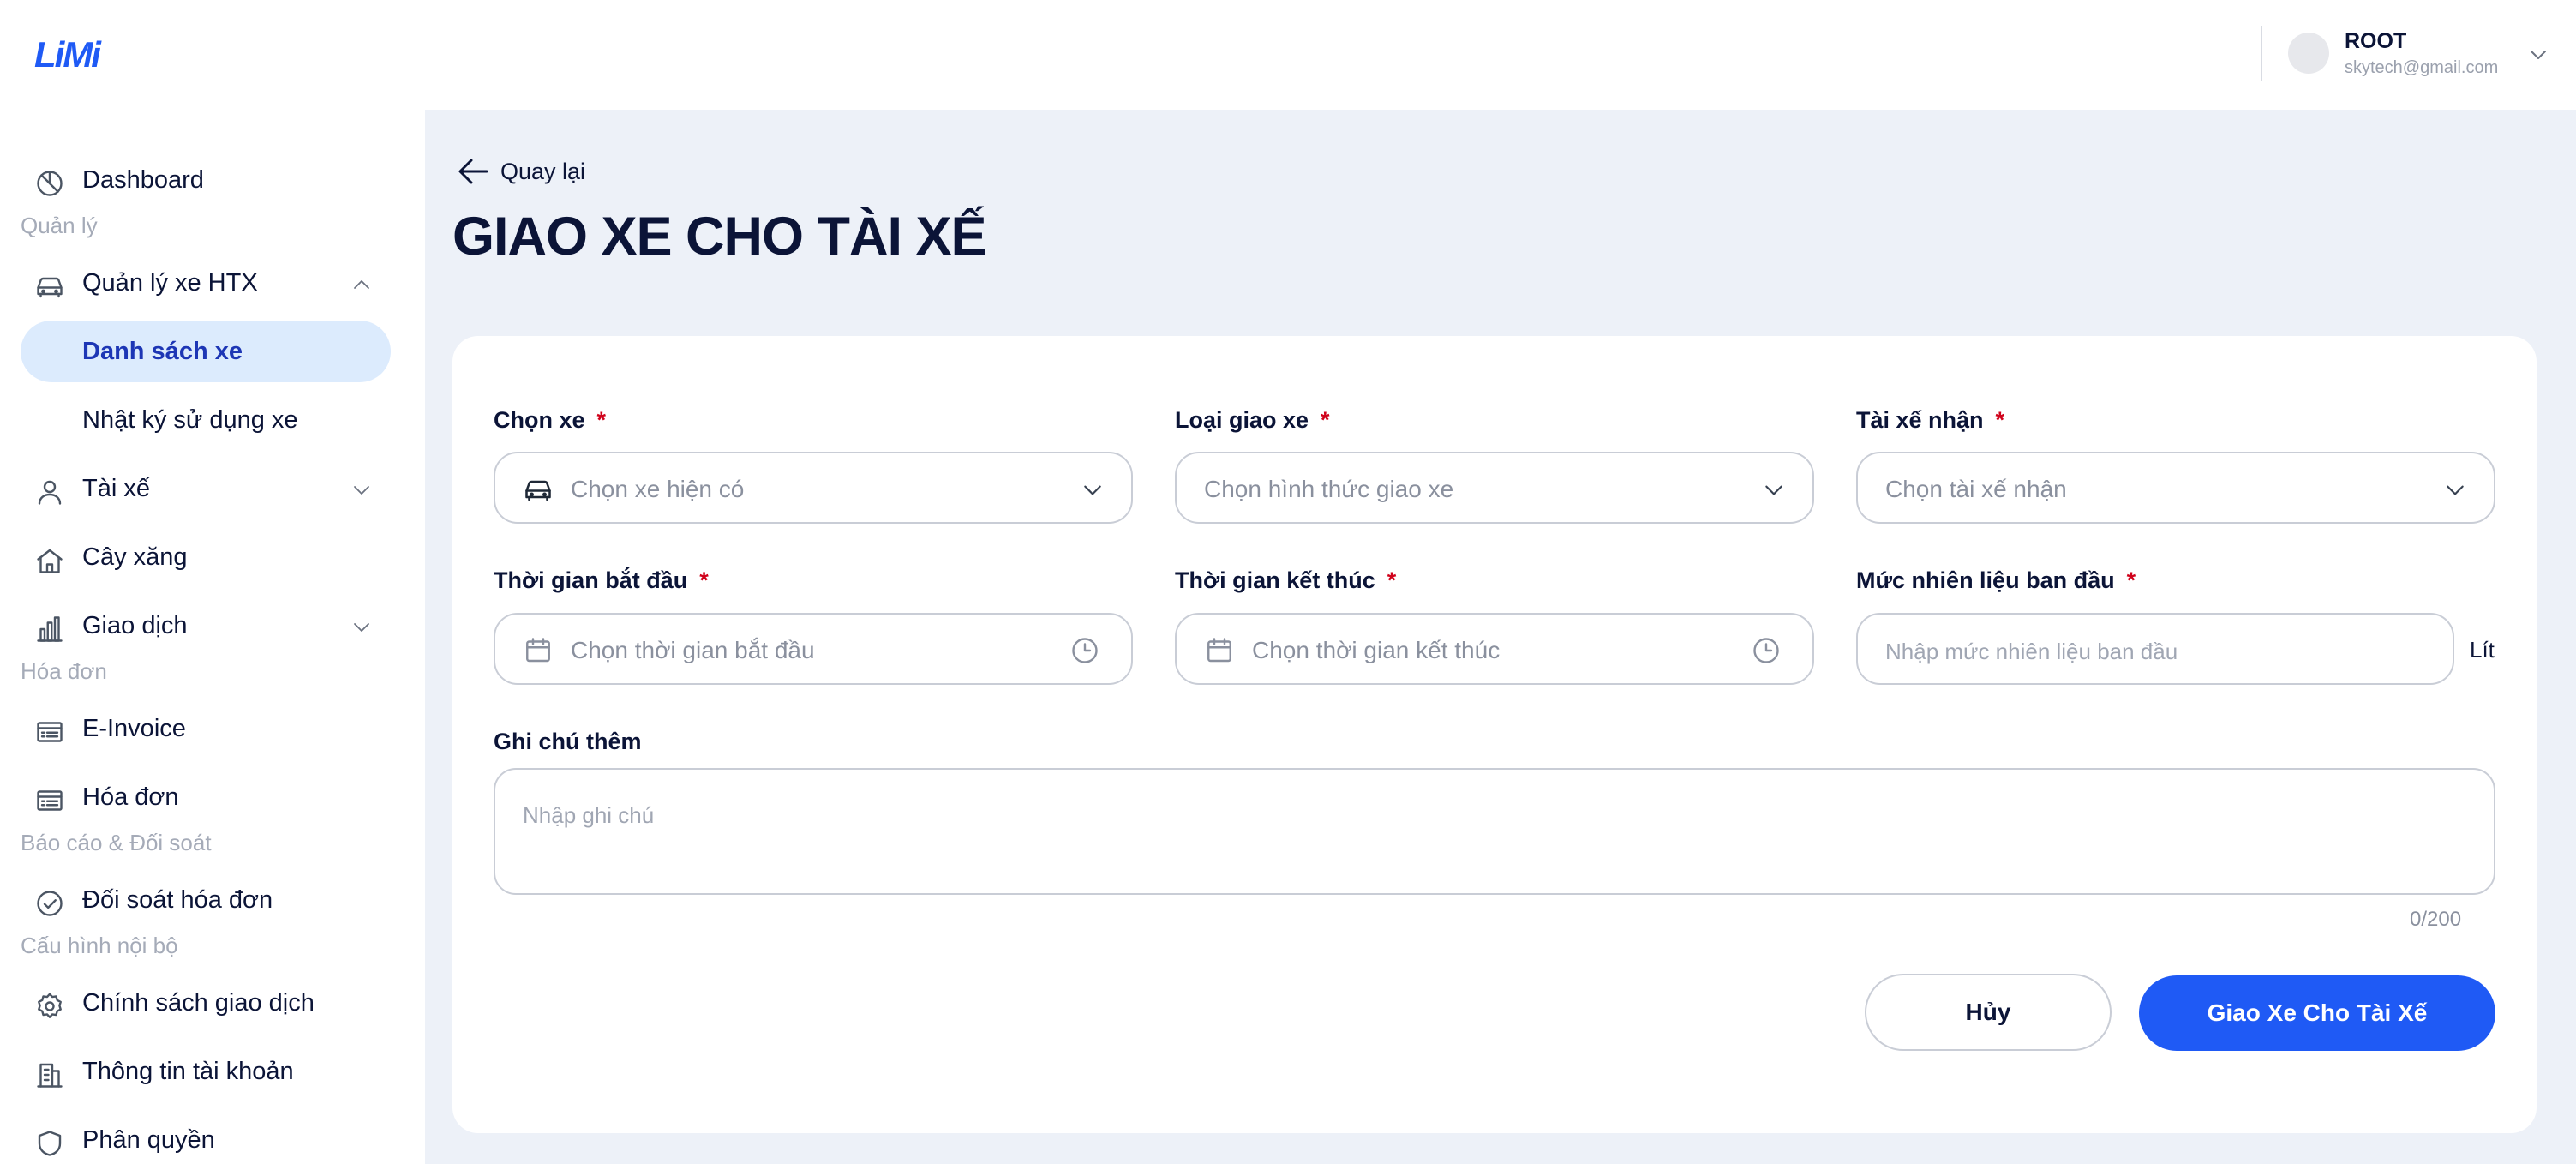 The width and height of the screenshot is (2576, 1164). Describe the element at coordinates (143, 179) in the screenshot. I see `sidebar-item-label: Dashboard` at that location.